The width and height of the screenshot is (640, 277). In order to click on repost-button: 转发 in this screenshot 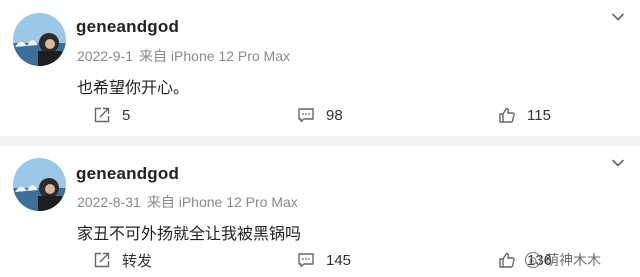, I will do `click(122, 260)`.